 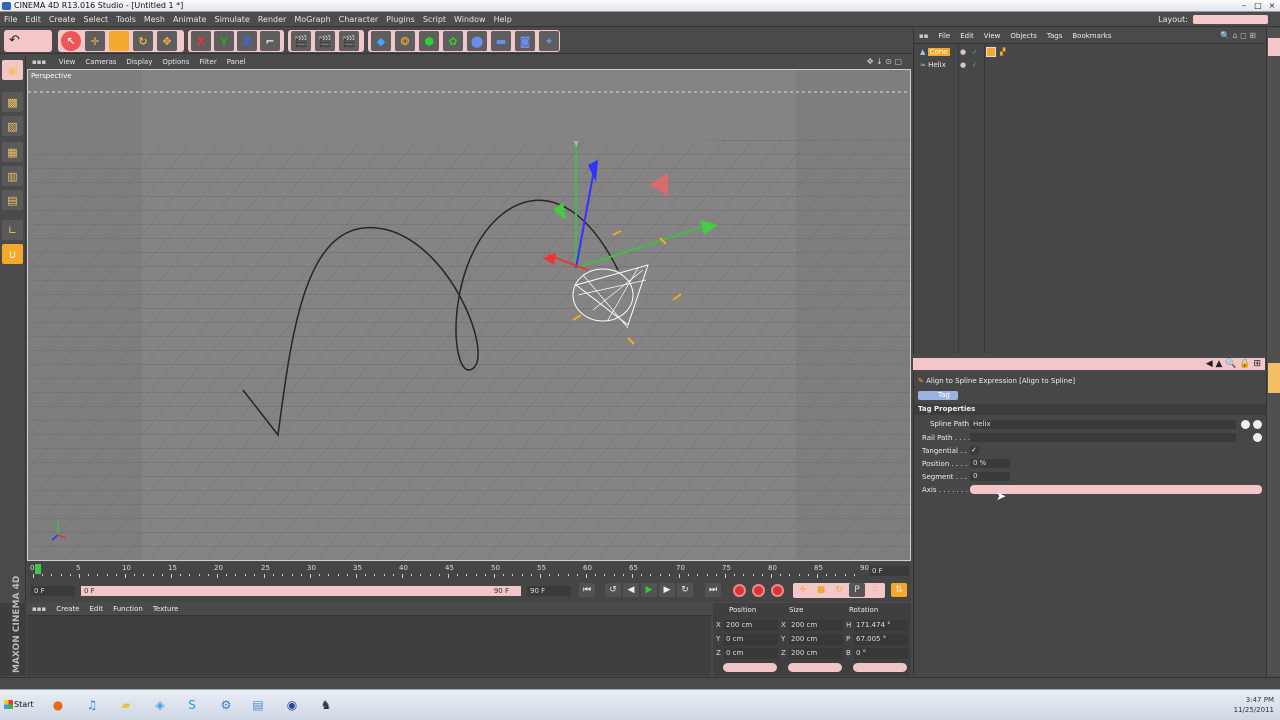 I want to click on undo-button: ↶, so click(x=28, y=41).